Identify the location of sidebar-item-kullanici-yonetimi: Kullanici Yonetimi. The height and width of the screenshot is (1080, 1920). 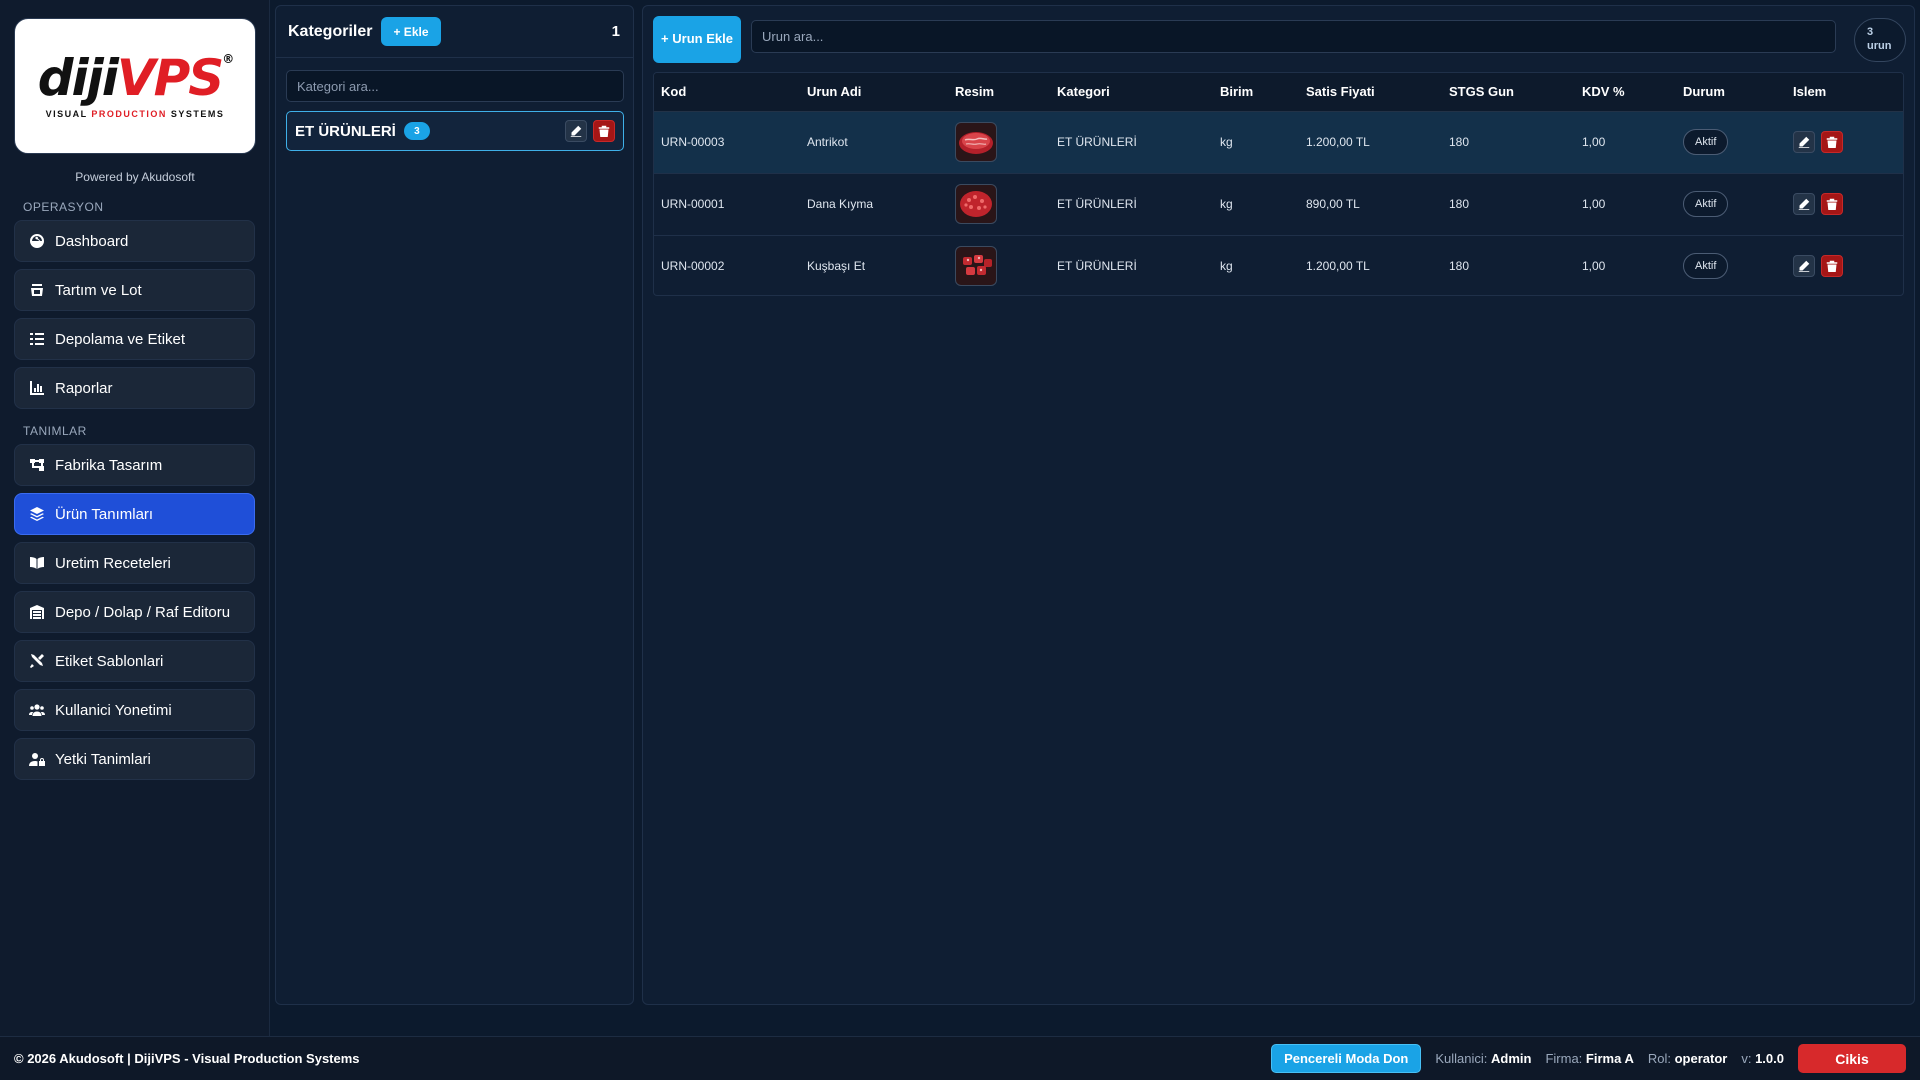
(134, 710).